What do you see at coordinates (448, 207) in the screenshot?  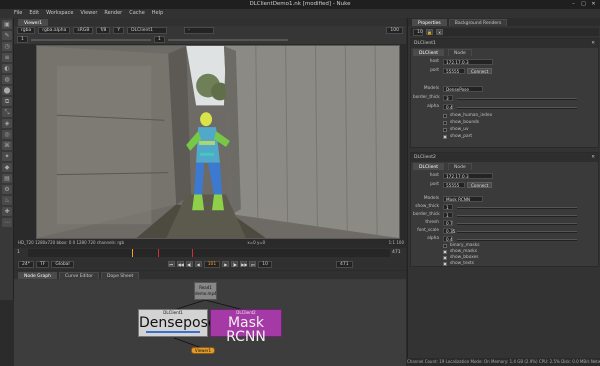 I see `show-thick-field: 1` at bounding box center [448, 207].